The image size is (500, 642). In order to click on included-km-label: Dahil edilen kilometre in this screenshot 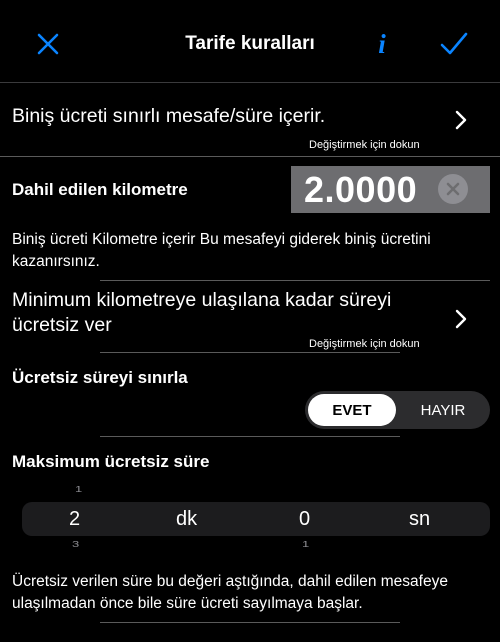, I will do `click(100, 189)`.